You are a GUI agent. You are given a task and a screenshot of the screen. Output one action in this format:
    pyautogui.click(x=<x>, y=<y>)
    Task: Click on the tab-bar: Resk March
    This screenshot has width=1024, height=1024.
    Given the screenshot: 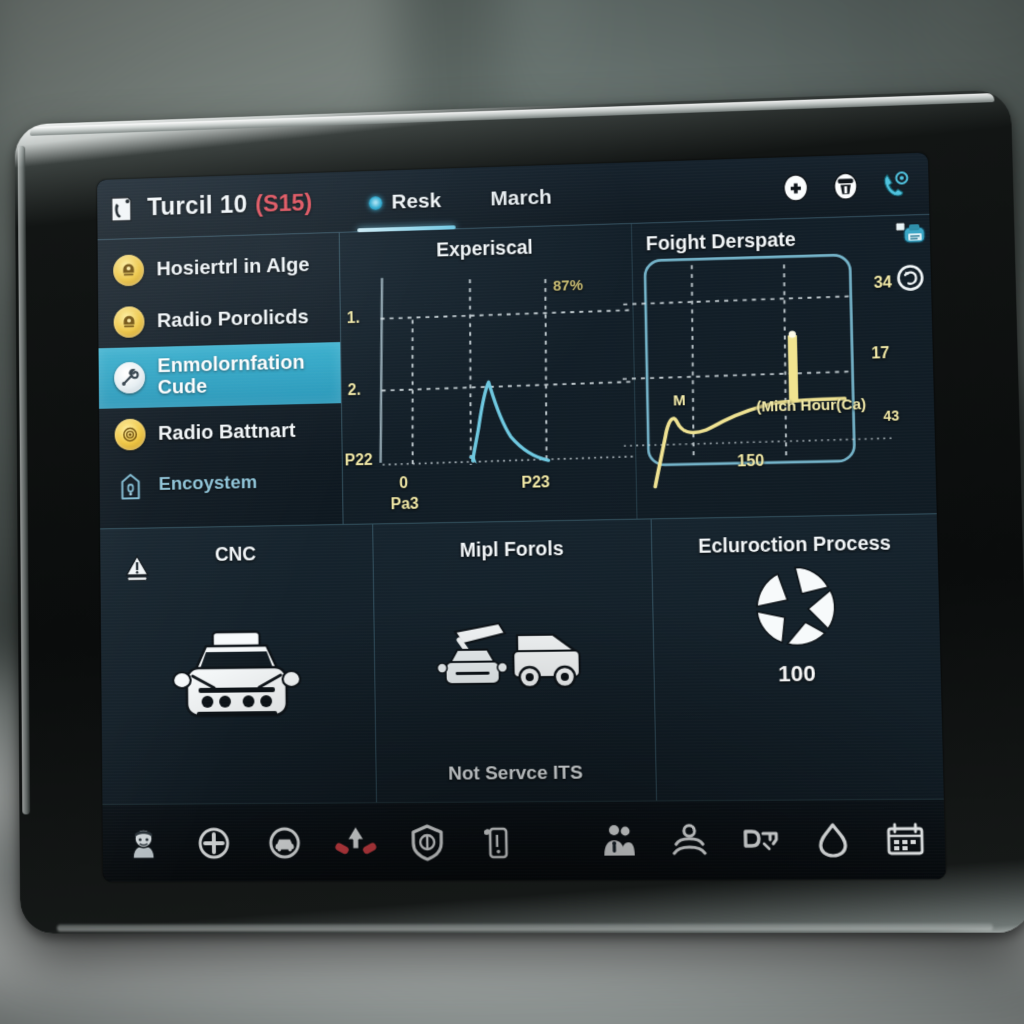 What is the action you would take?
    pyautogui.click(x=460, y=198)
    